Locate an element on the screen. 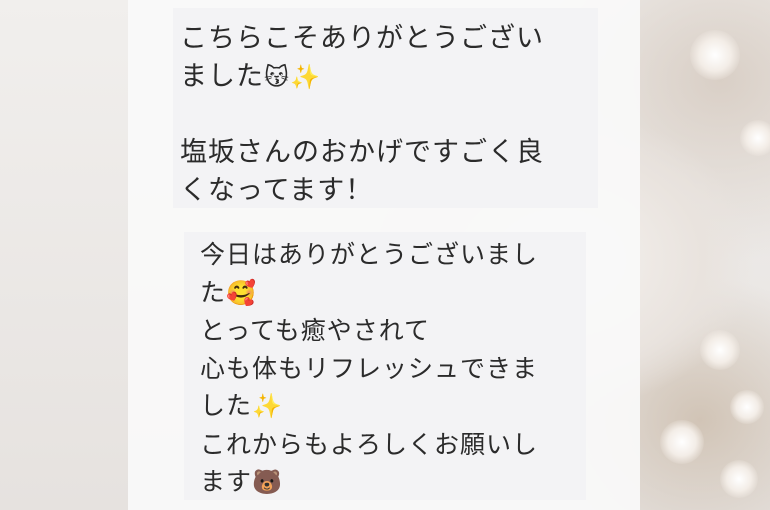  message-line: これからもよろしくお願いし is located at coordinates (369, 444).